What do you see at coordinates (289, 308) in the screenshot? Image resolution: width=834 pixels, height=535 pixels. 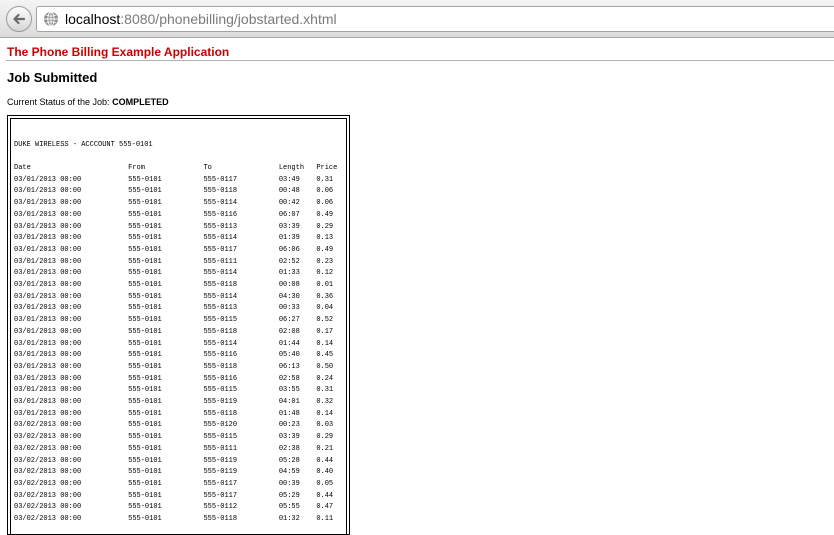 I see `cell-length: 00:33` at bounding box center [289, 308].